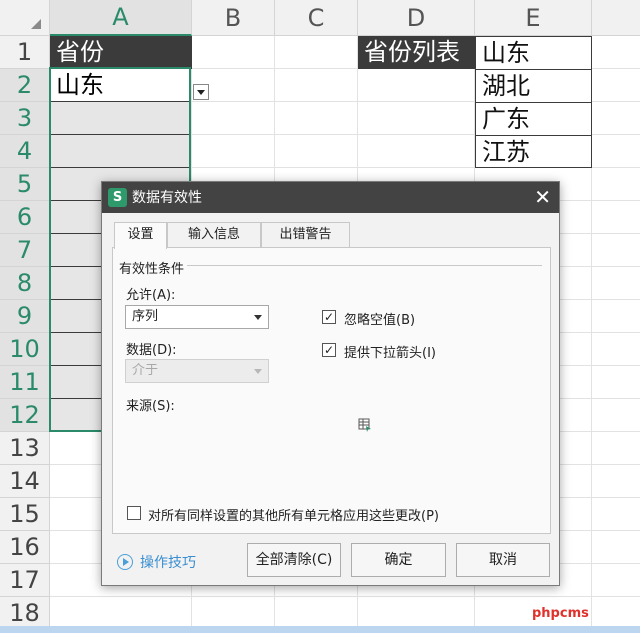 The image size is (640, 633). Describe the element at coordinates (25, 217) in the screenshot. I see `row-header-6: 6` at that location.